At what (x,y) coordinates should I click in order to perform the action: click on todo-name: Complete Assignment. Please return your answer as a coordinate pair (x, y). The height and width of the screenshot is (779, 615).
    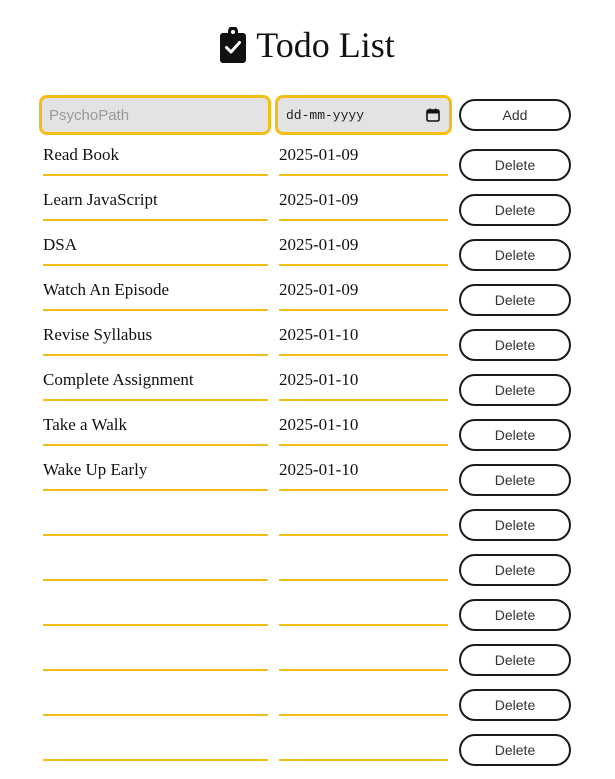
    Looking at the image, I should click on (155, 385).